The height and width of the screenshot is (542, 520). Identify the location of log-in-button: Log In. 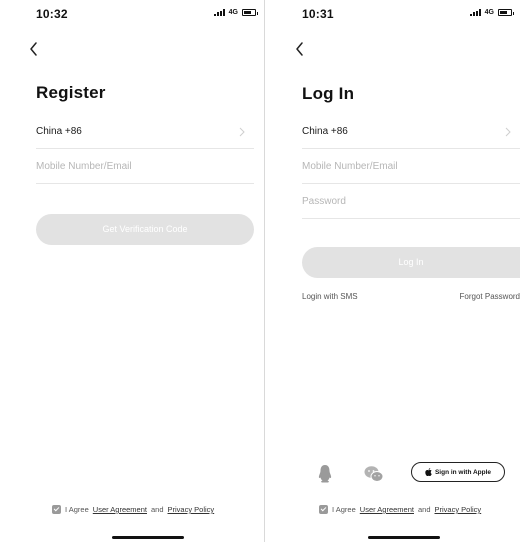
(411, 262).